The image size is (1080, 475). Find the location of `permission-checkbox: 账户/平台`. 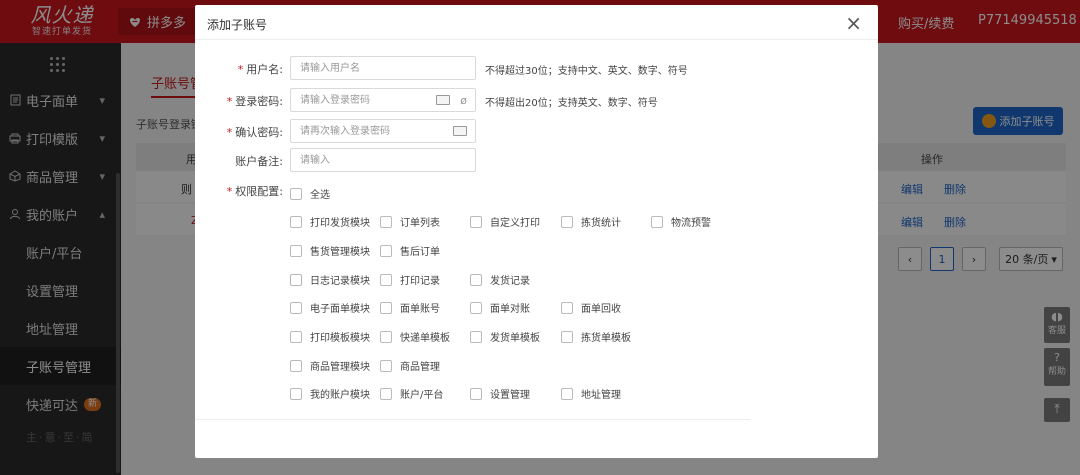

permission-checkbox: 账户/平台 is located at coordinates (411, 393).